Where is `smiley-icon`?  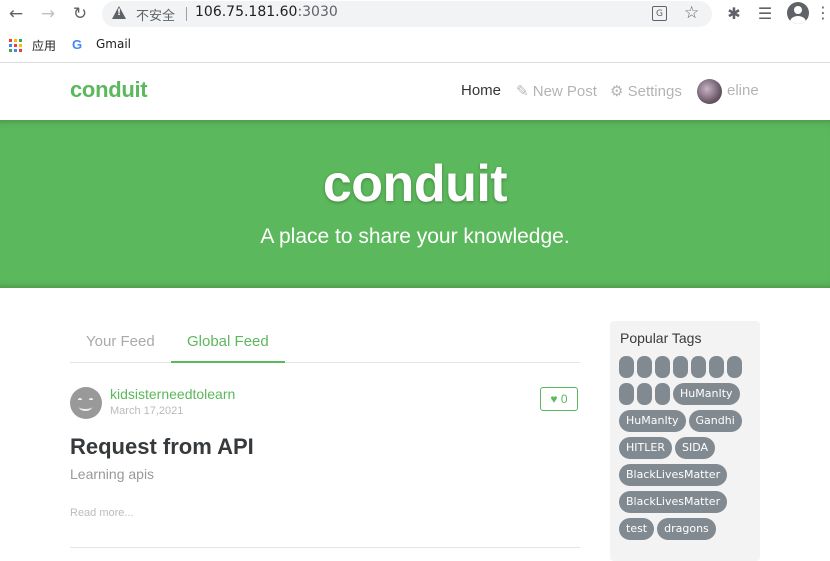 smiley-icon is located at coordinates (85, 407).